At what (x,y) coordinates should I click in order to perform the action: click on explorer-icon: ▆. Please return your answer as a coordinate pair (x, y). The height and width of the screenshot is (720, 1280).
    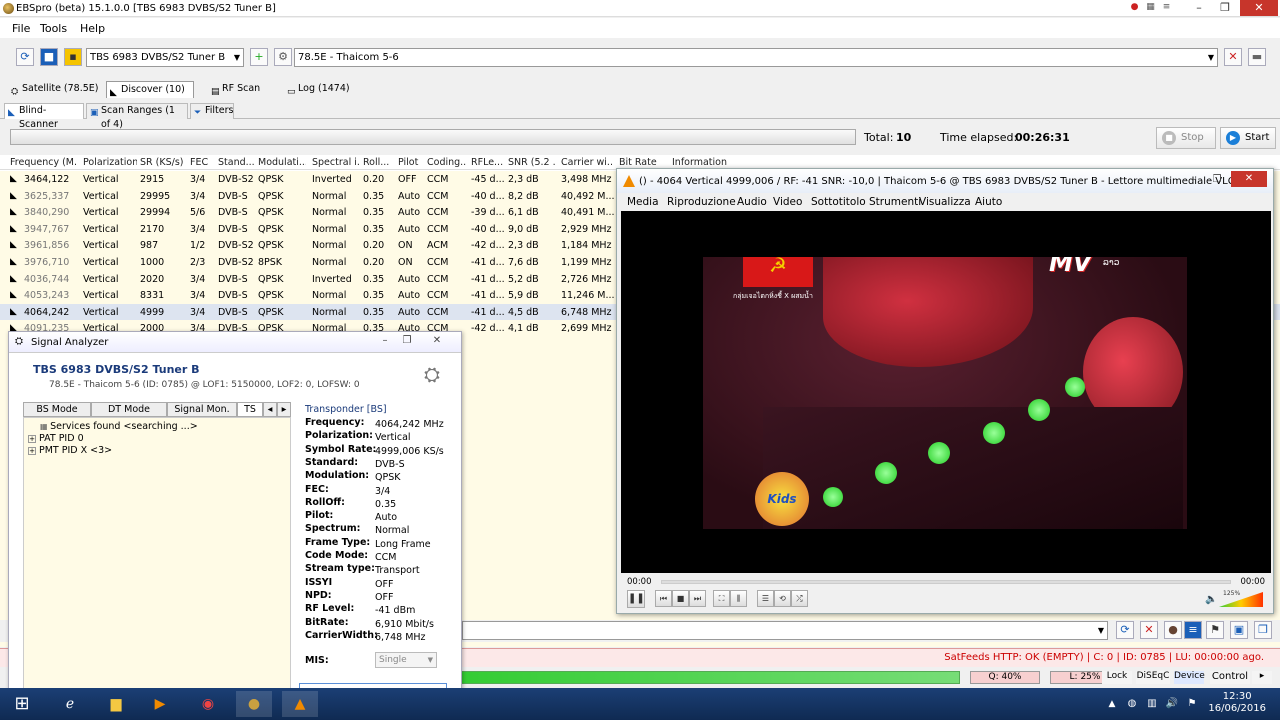
    Looking at the image, I should click on (116, 704).